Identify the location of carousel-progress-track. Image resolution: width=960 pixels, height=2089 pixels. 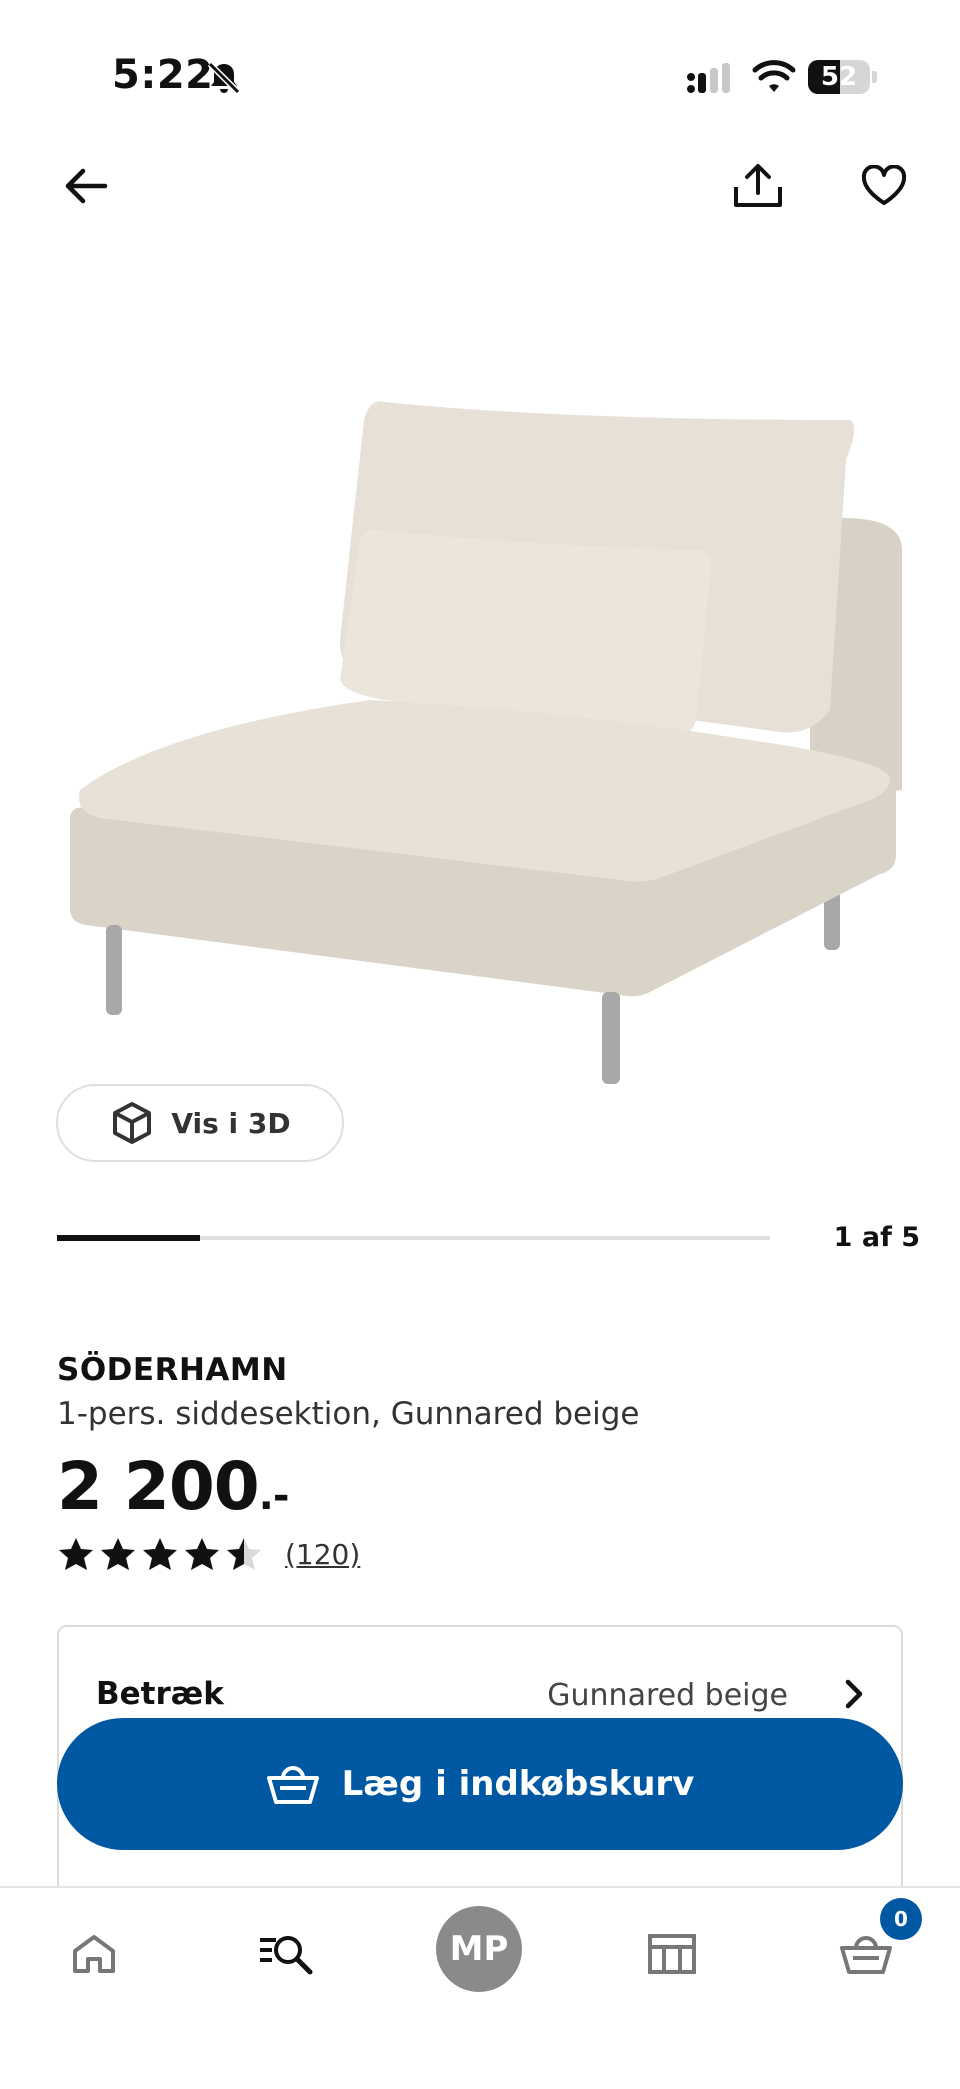
(413, 1238).